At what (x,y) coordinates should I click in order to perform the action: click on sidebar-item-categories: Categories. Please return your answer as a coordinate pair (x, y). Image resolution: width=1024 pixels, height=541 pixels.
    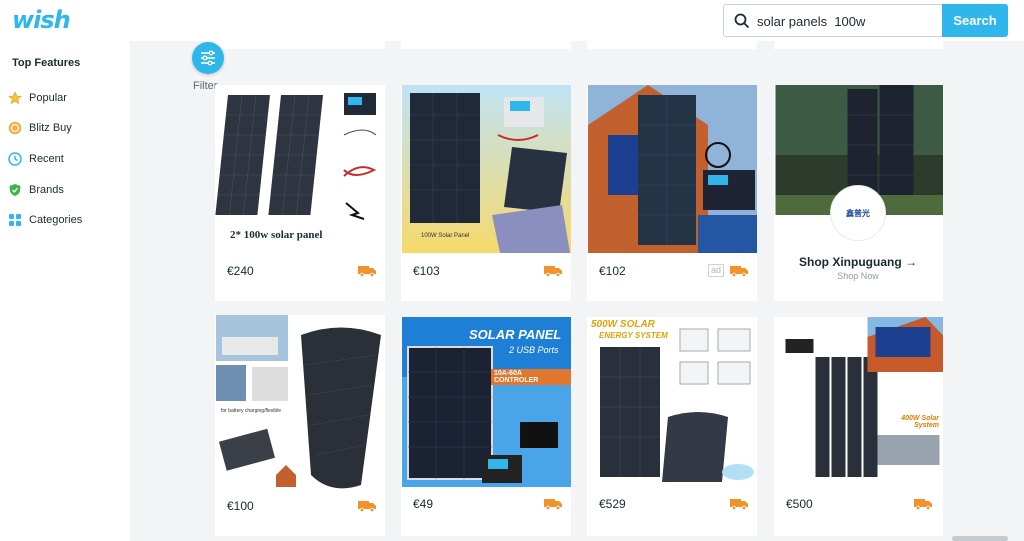
    Looking at the image, I should click on (45, 220).